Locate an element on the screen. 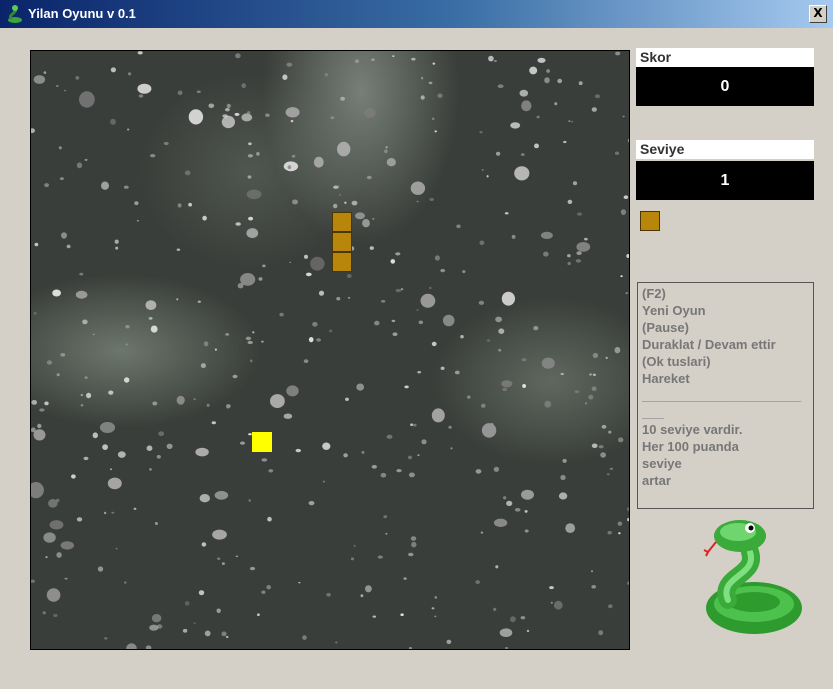 The height and width of the screenshot is (689, 833). food-item is located at coordinates (262, 442).